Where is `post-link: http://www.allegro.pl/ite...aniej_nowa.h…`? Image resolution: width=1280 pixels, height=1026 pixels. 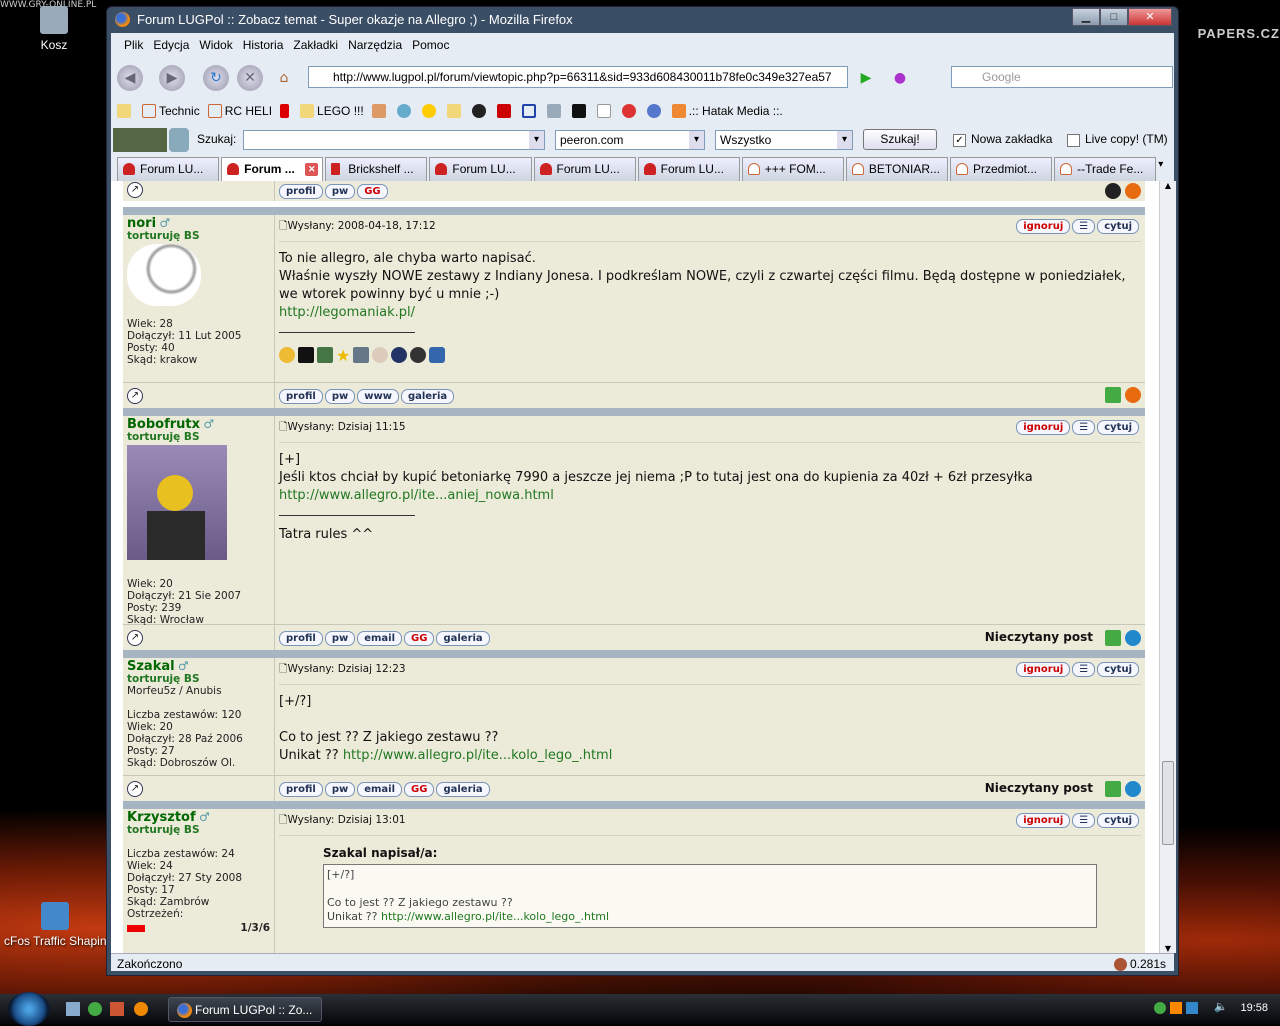 post-link: http://www.allegro.pl/ite...aniej_nowa.h… is located at coordinates (416, 495).